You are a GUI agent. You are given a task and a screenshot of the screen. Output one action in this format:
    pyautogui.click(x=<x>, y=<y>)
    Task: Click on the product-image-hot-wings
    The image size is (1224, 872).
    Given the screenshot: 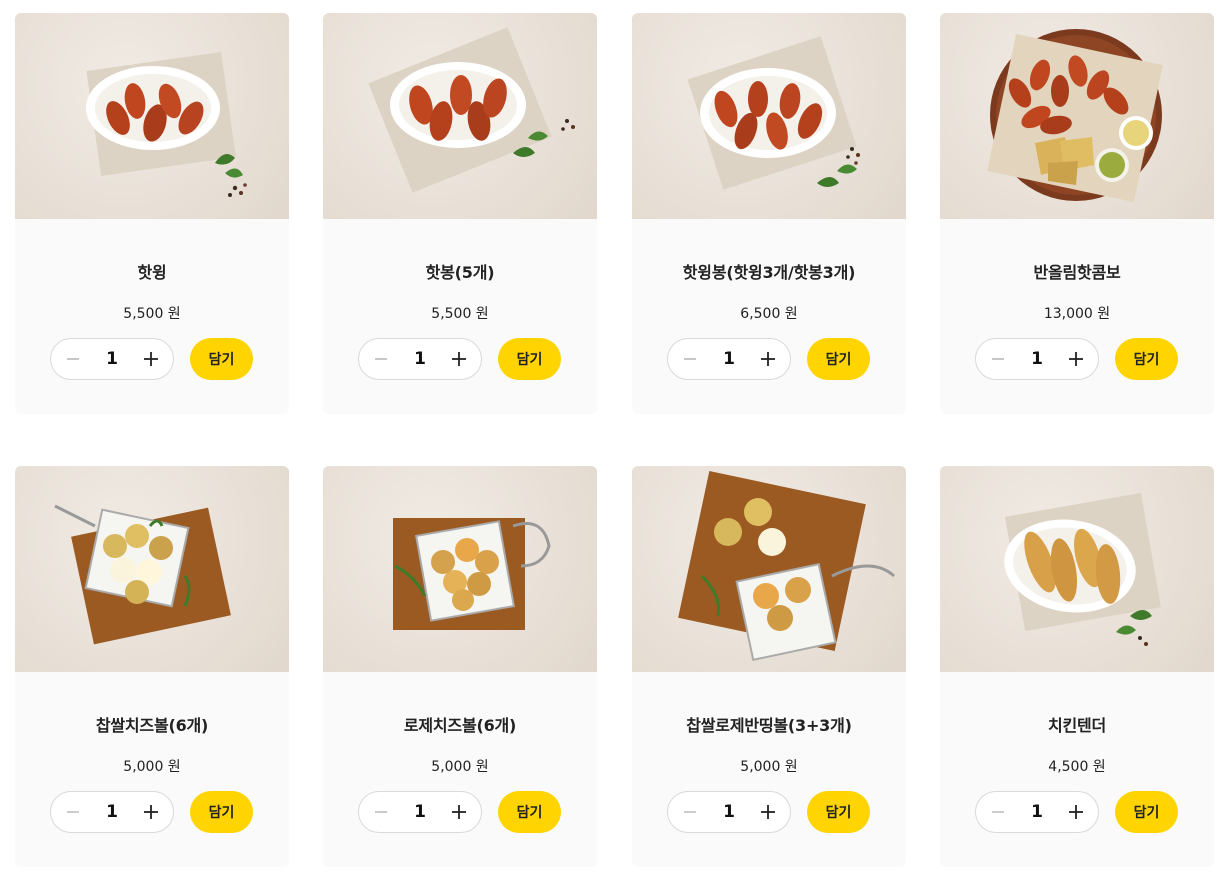 What is the action you would take?
    pyautogui.click(x=152, y=116)
    